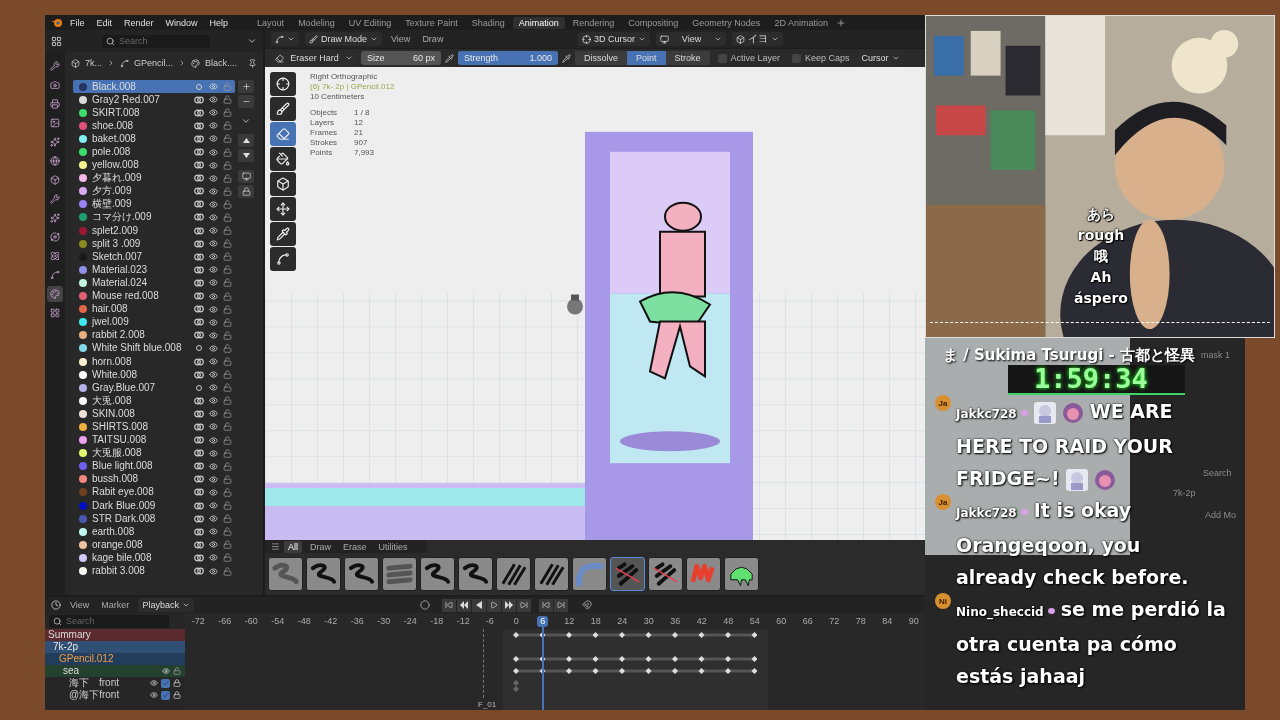 The width and height of the screenshot is (1280, 720). I want to click on material-row: kage bile.008, so click(154, 558).